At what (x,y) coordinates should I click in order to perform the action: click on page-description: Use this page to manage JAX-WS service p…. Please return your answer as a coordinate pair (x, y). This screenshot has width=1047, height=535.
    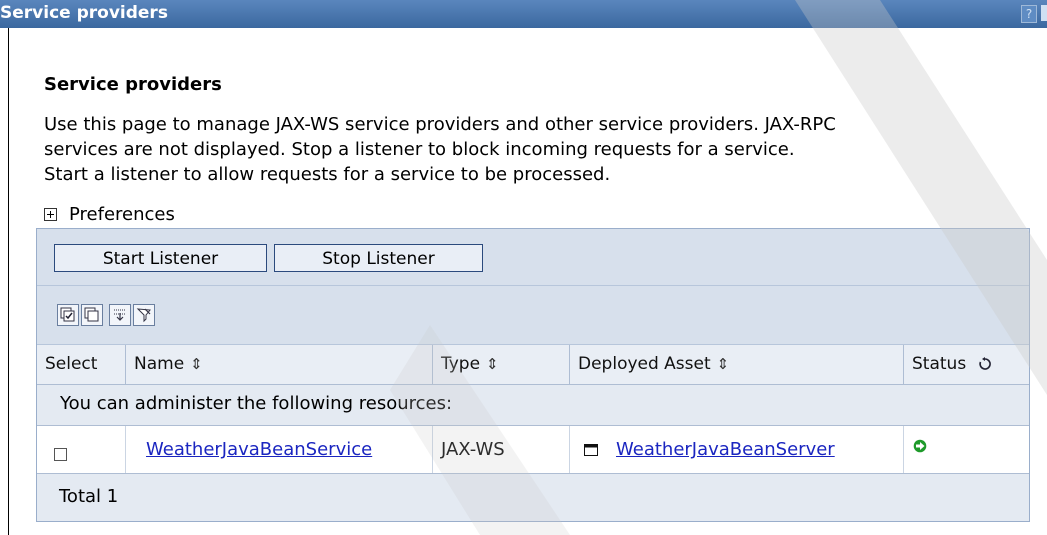
    Looking at the image, I should click on (544, 149).